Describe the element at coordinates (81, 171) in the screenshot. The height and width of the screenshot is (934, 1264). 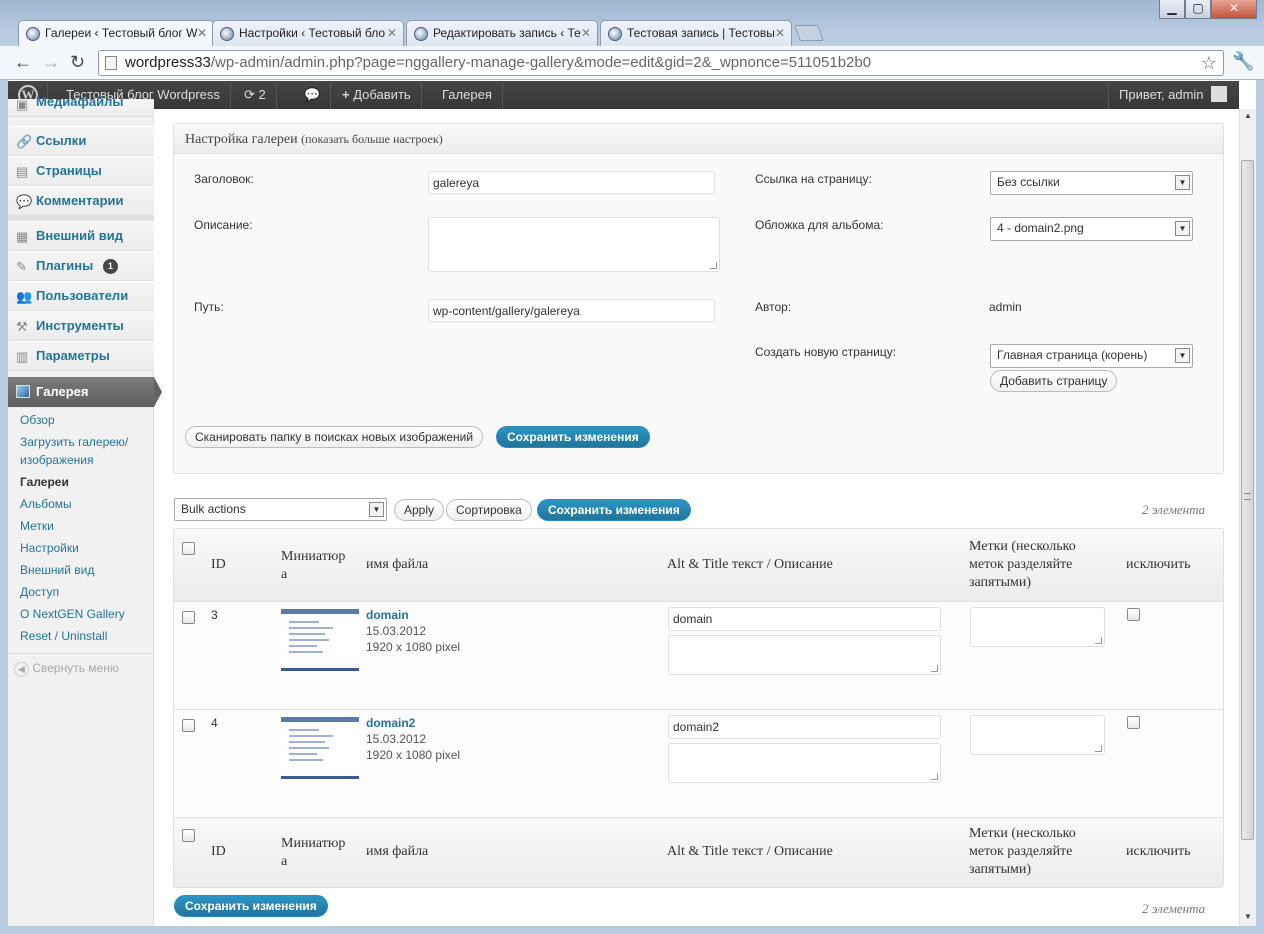
I see `sidebar-item-pages: ▤ Страницы` at that location.